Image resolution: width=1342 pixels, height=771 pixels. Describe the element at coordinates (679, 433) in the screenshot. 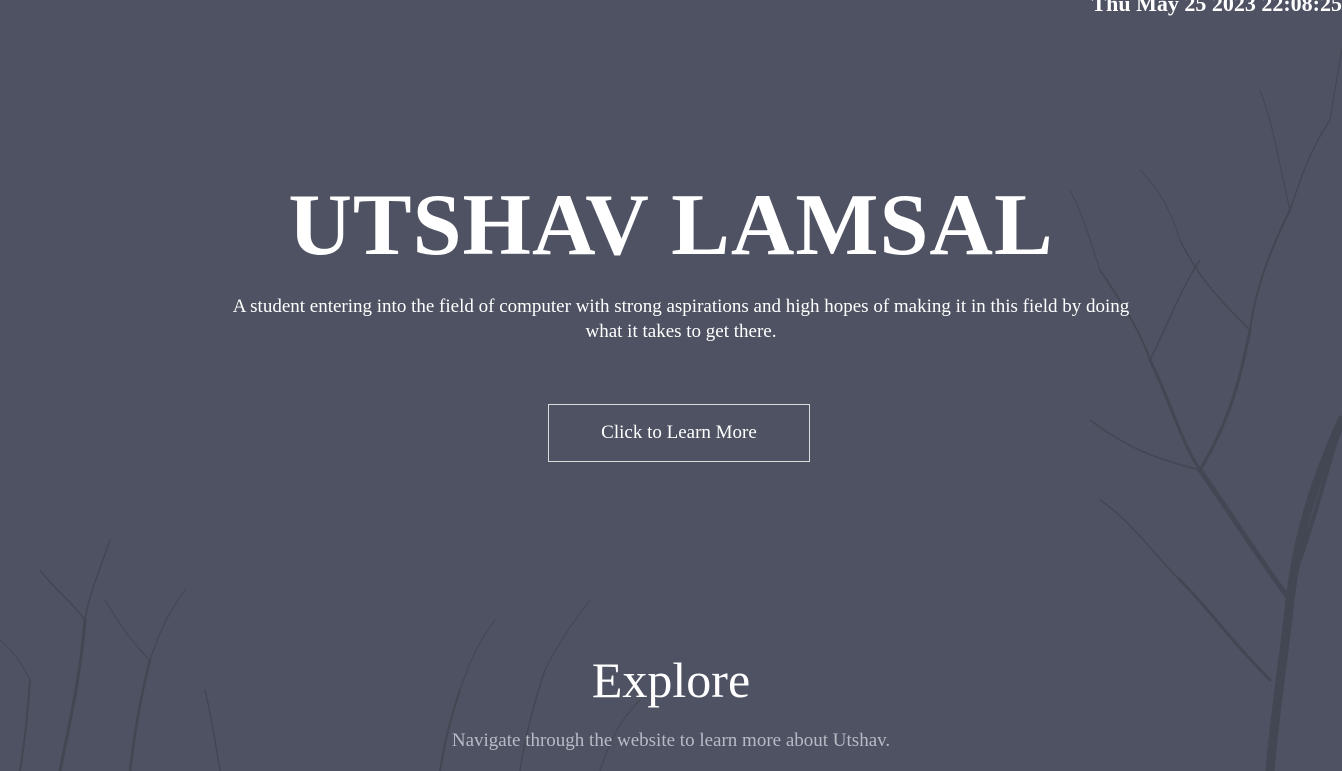

I see `learn-more-button: Click to Learn More` at that location.